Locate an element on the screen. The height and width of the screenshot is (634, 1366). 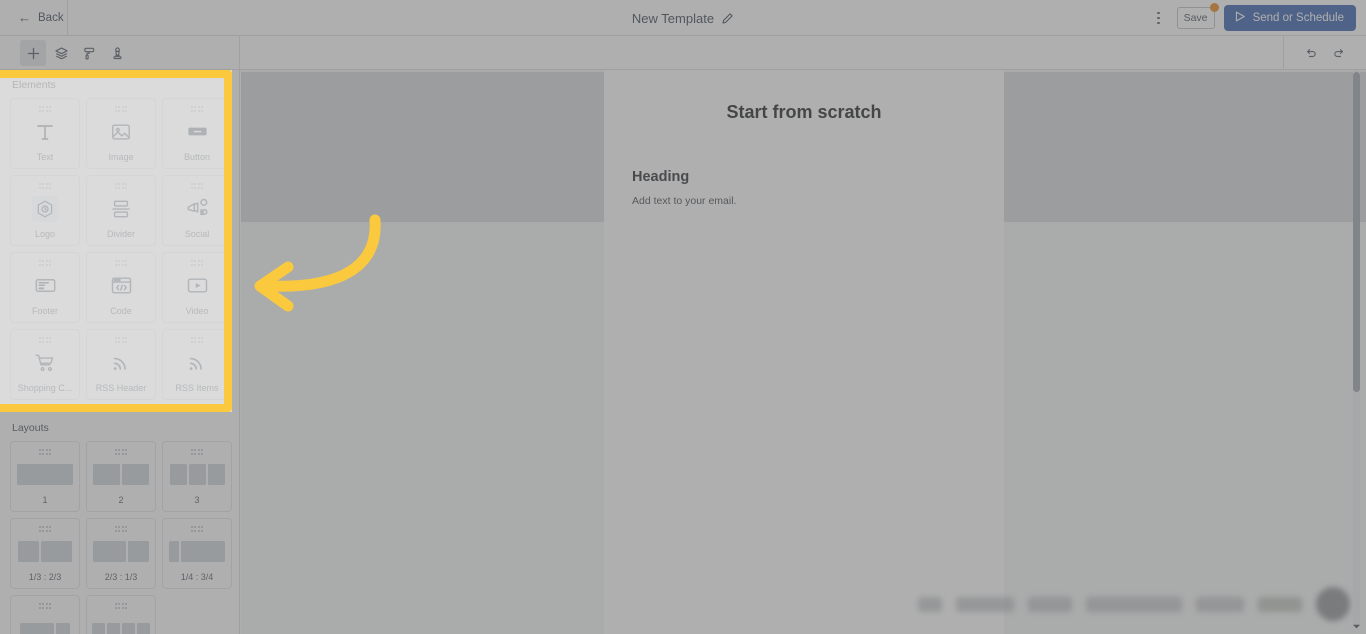
toolbar-icon-group is located at coordinates (120, 53).